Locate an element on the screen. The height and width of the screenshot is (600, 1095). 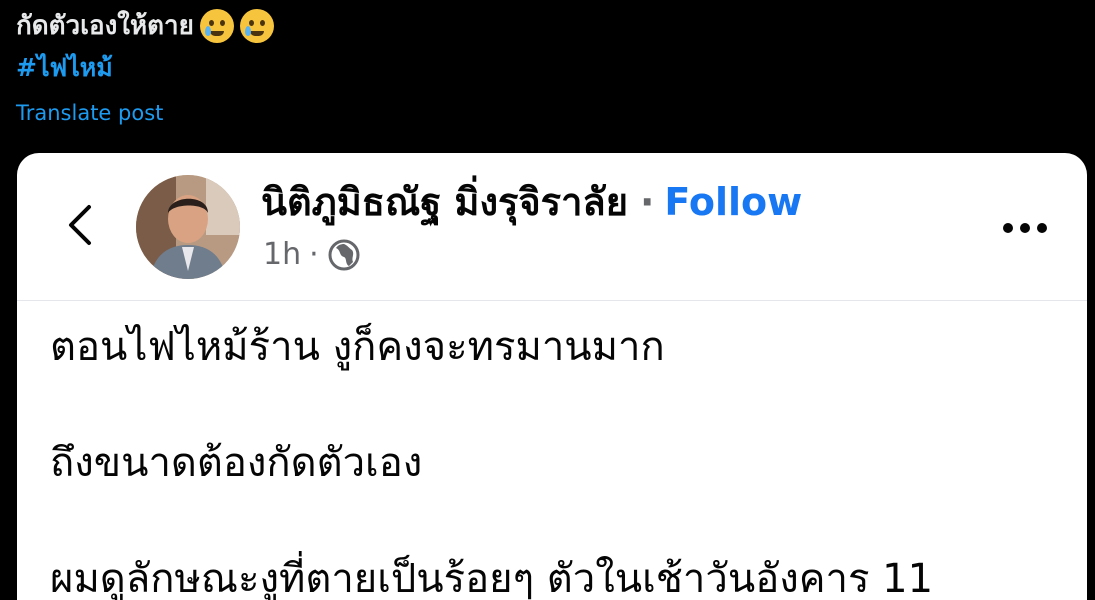
globe-icon is located at coordinates (344, 255).